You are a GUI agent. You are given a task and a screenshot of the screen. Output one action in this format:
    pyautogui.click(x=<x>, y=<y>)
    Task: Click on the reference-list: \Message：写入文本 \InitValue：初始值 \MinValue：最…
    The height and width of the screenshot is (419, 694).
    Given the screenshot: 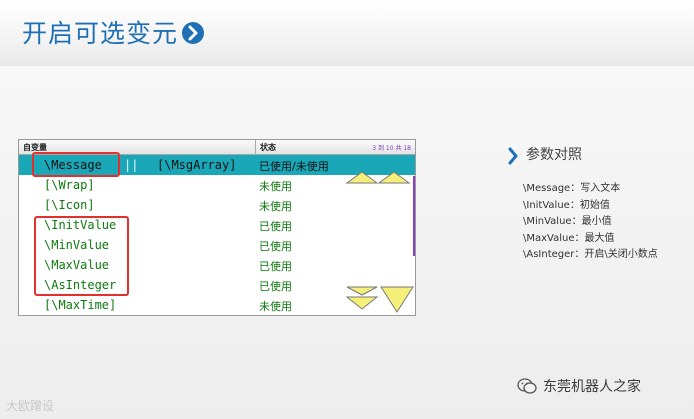 What is the action you would take?
    pyautogui.click(x=590, y=222)
    